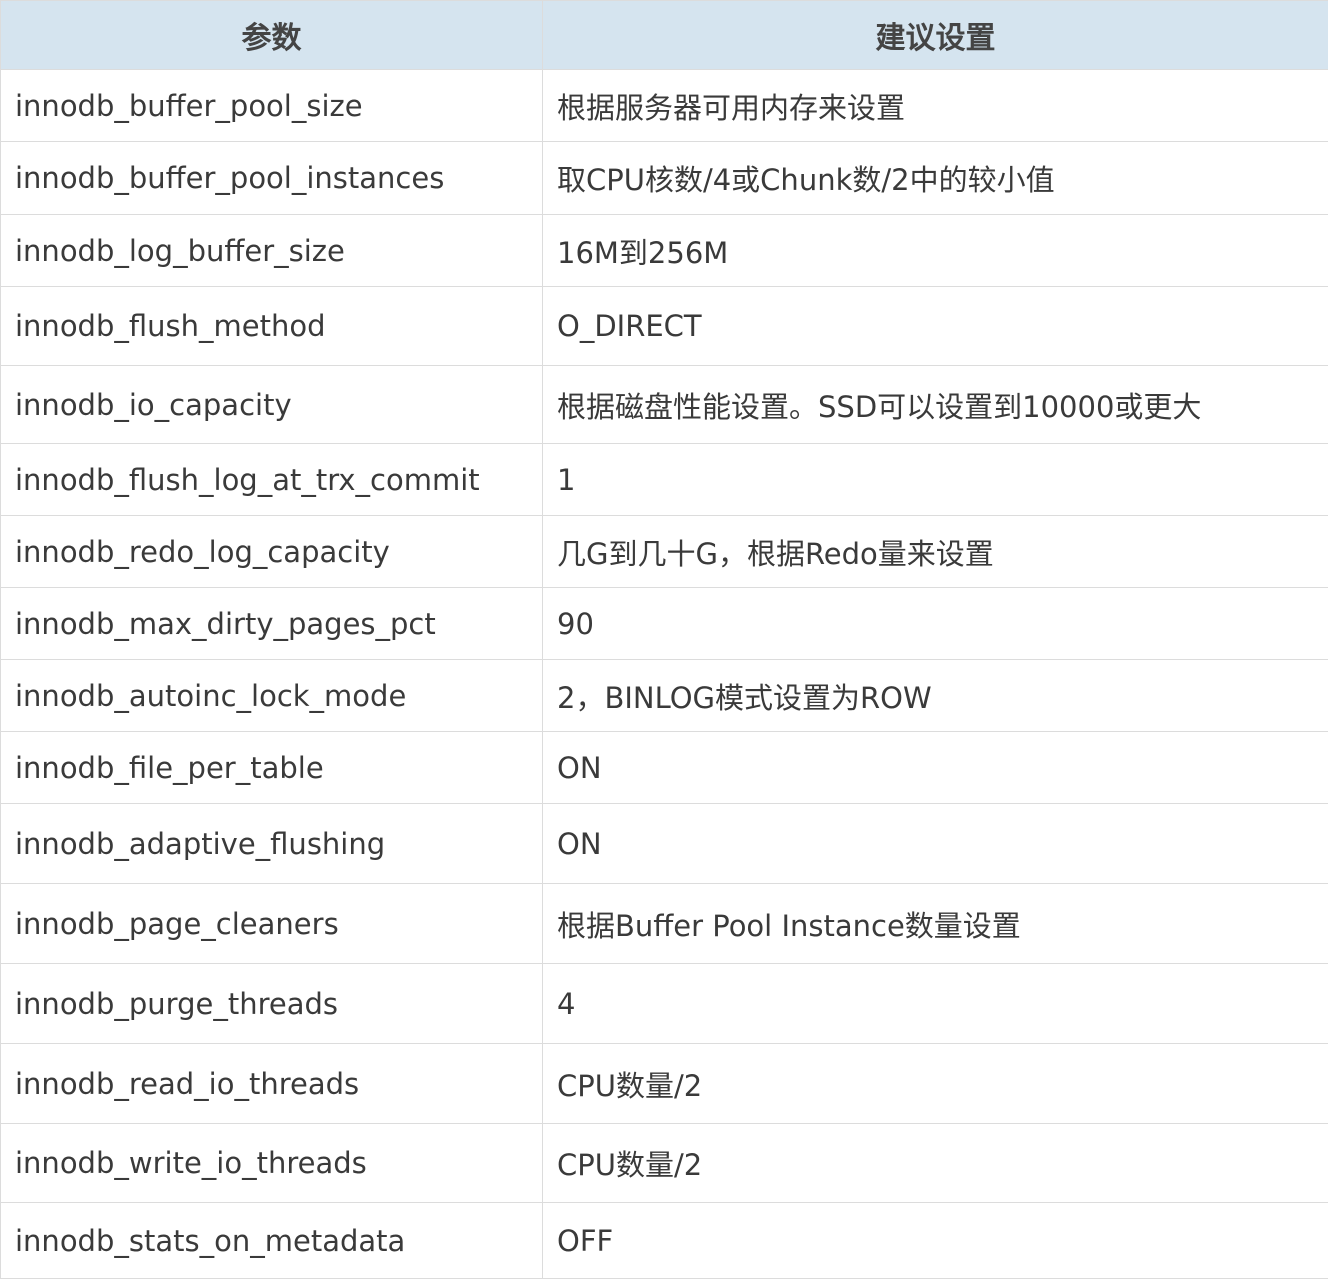 This screenshot has width=1328, height=1280. Describe the element at coordinates (271, 404) in the screenshot. I see `param-cell: innodb_io_capacity` at that location.